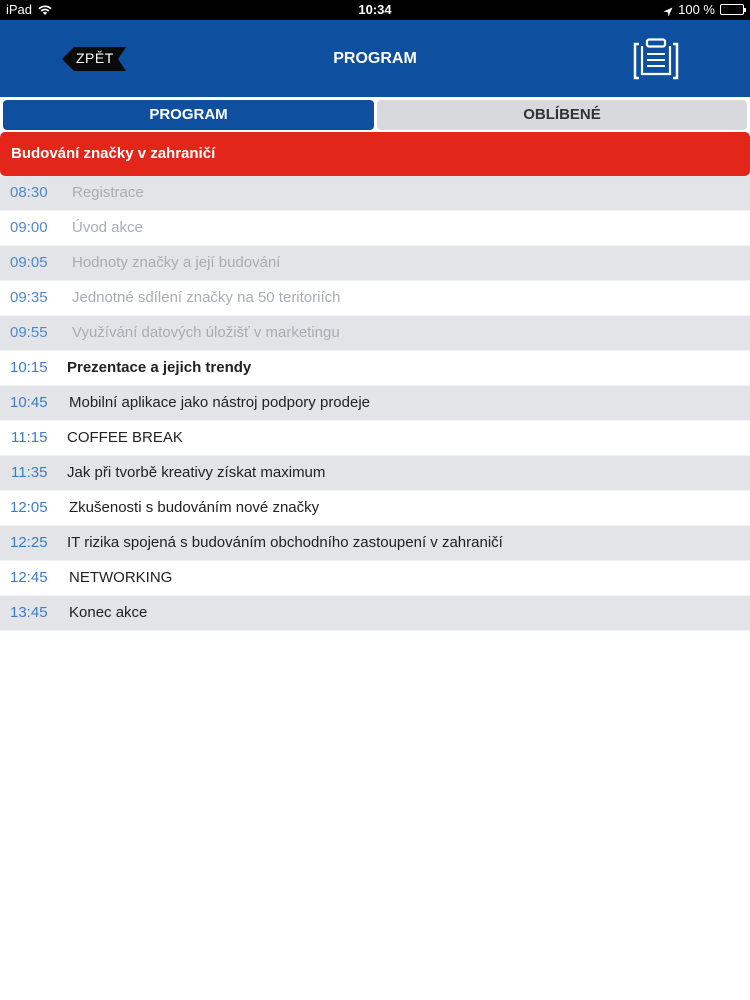 This screenshot has width=750, height=1000. I want to click on segmented-tabs: PROGRAM OBLÍBENÉ, so click(375, 114).